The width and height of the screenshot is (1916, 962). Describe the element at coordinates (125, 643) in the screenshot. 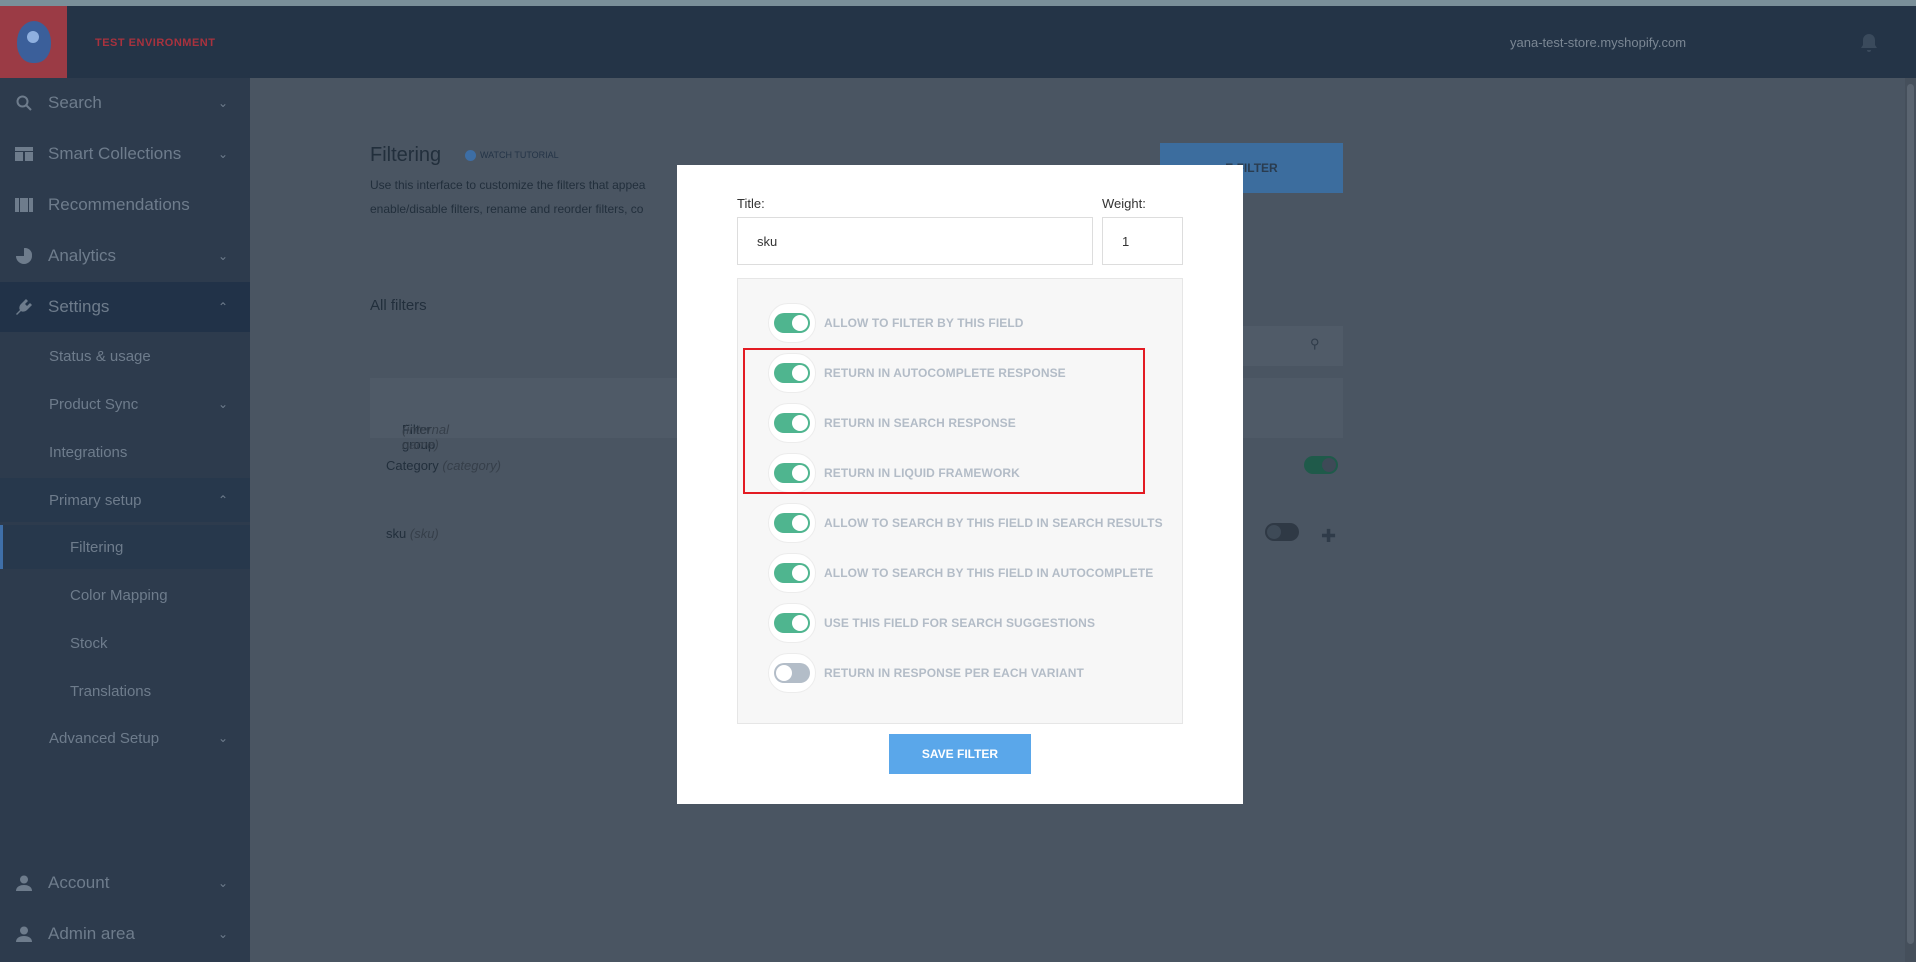

I see `sidebar-item-stock: Stock` at that location.